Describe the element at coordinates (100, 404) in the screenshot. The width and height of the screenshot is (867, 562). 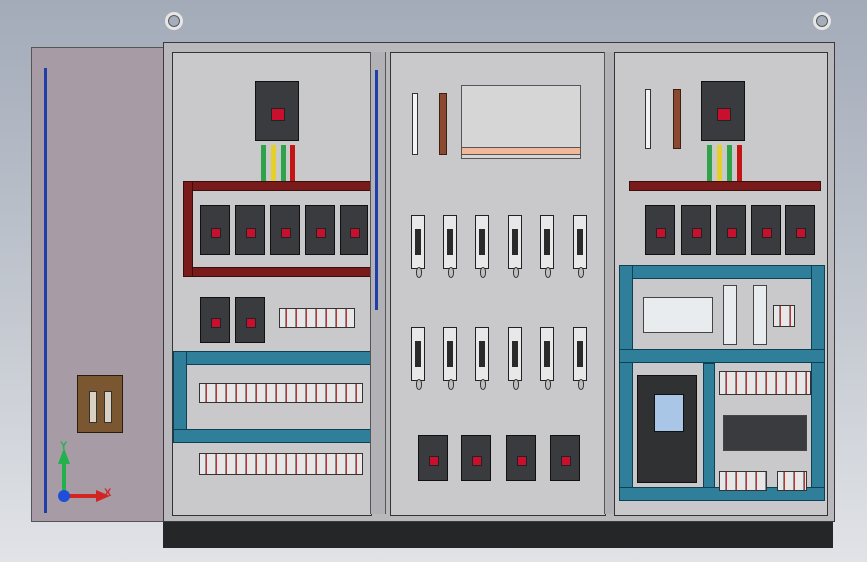
I see `door-handle-icon` at that location.